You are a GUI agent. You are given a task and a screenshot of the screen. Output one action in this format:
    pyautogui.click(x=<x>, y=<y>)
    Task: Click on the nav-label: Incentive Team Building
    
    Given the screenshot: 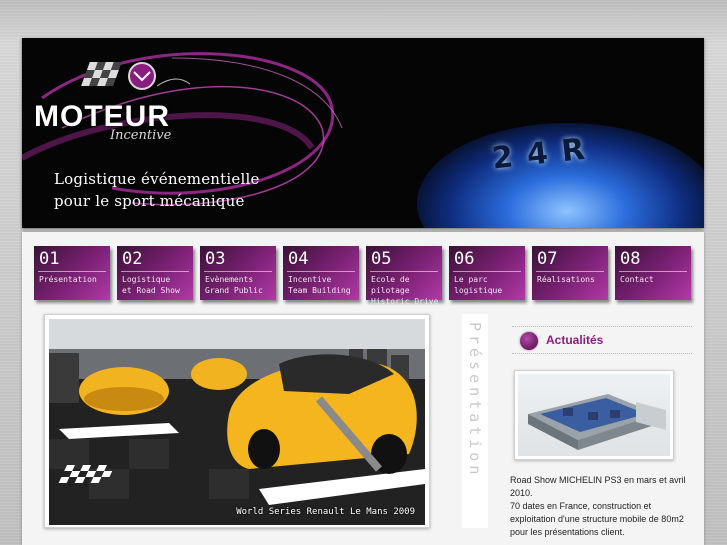 What is the action you would take?
    pyautogui.click(x=319, y=285)
    